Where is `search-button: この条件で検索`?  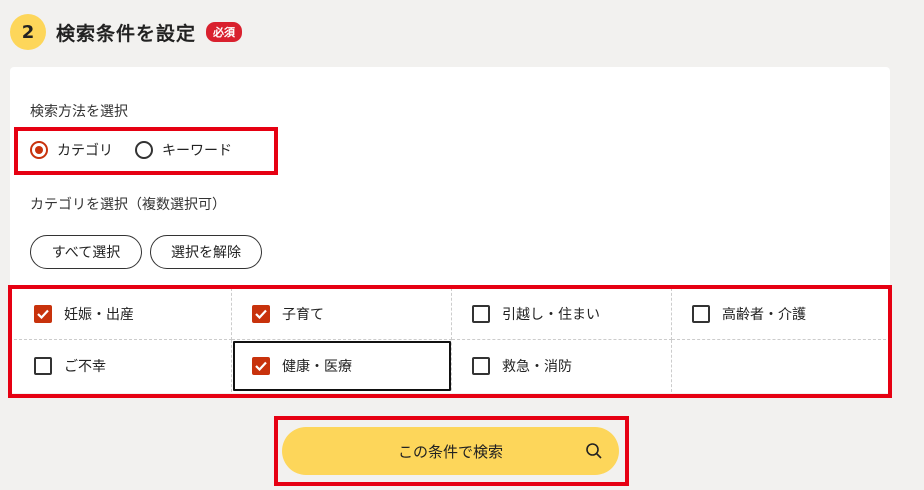 search-button: この条件で検索 is located at coordinates (450, 451).